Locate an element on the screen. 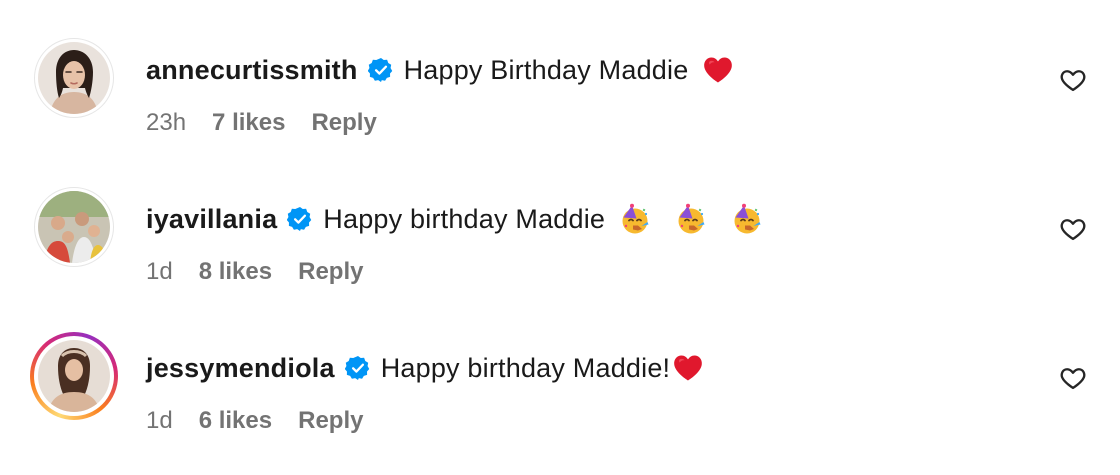 The width and height of the screenshot is (1120, 475). comment-body: iyavillania Happy birthday Maddie is located at coordinates (454, 219).